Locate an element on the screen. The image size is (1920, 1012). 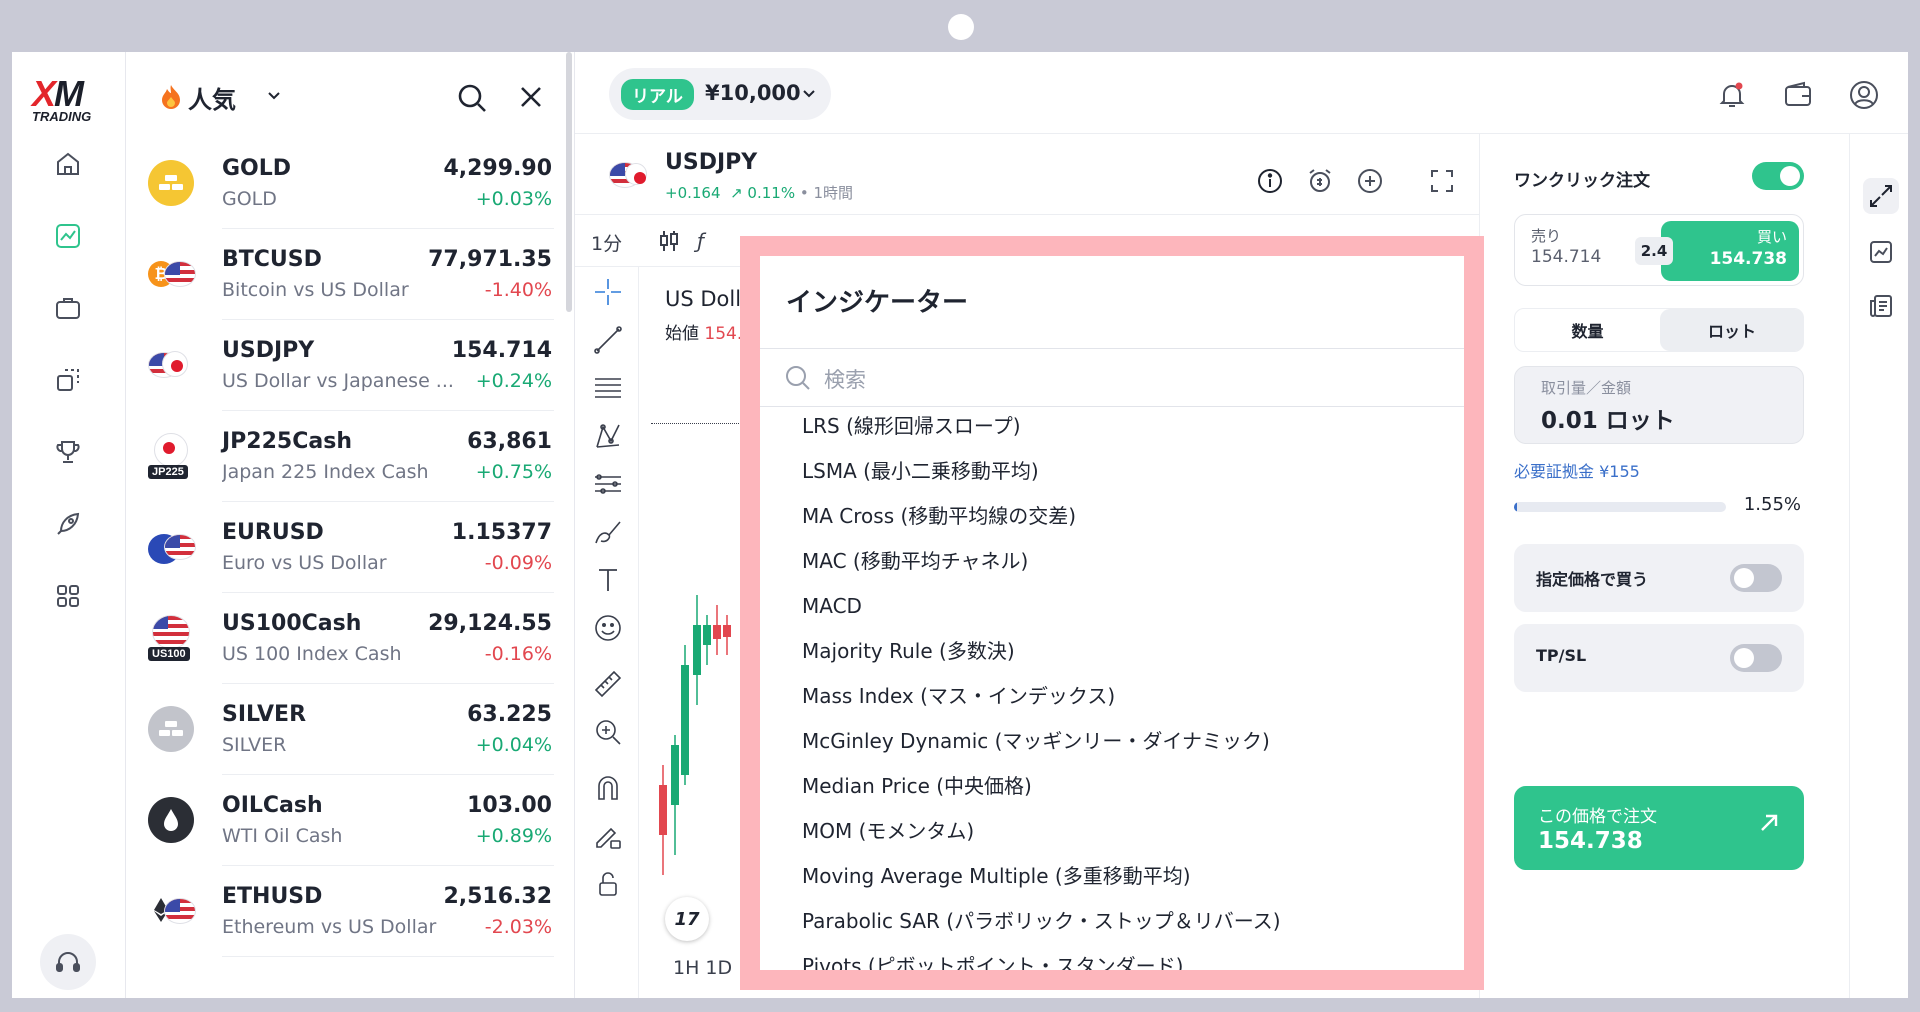
search-placeholder: 検索 is located at coordinates (845, 380).